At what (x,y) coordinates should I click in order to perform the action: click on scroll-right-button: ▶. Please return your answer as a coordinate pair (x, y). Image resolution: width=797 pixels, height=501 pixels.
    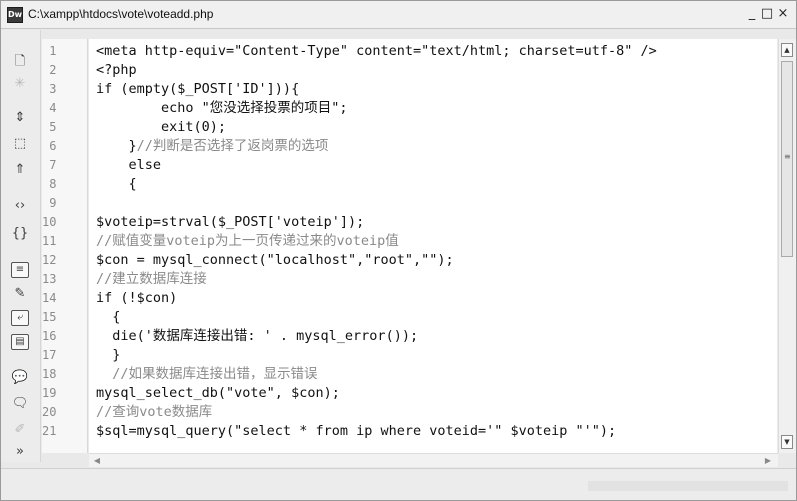
    Looking at the image, I should click on (768, 460).